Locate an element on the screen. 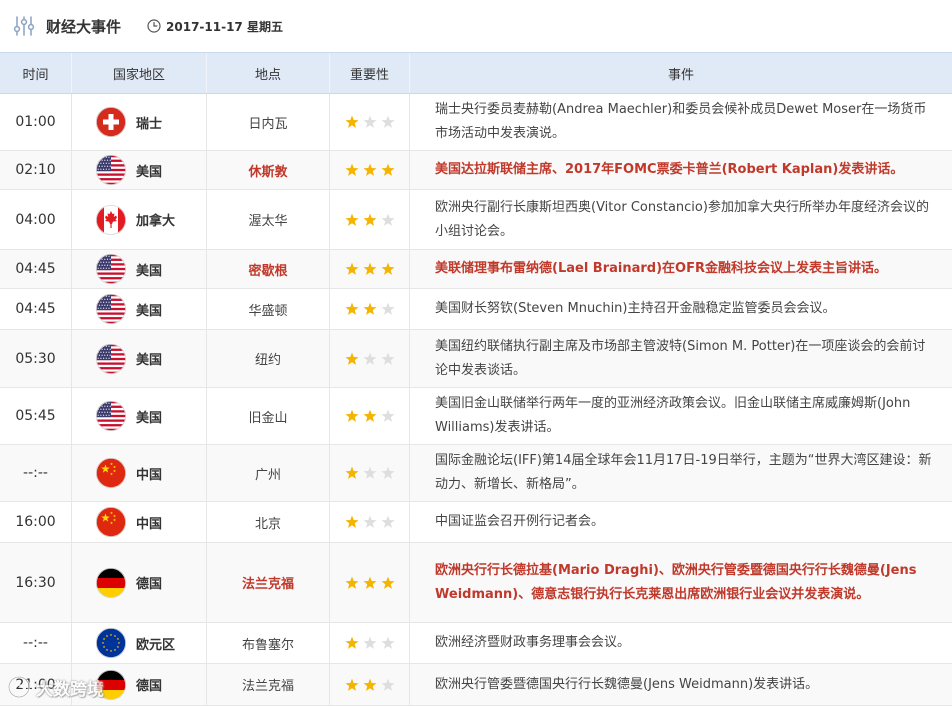  event-location: 休斯敦 is located at coordinates (268, 170).